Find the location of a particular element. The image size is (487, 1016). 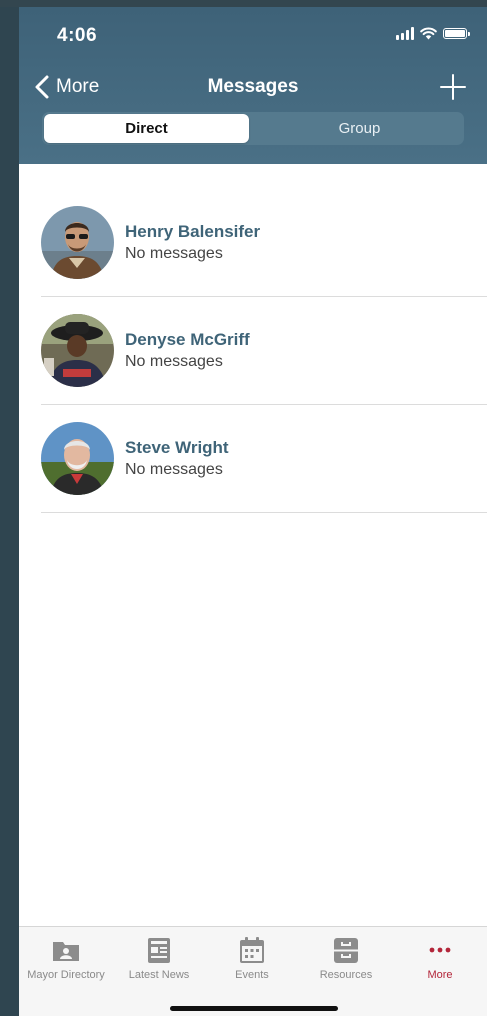

tab-label: Mayor Directory is located at coordinates (66, 975).